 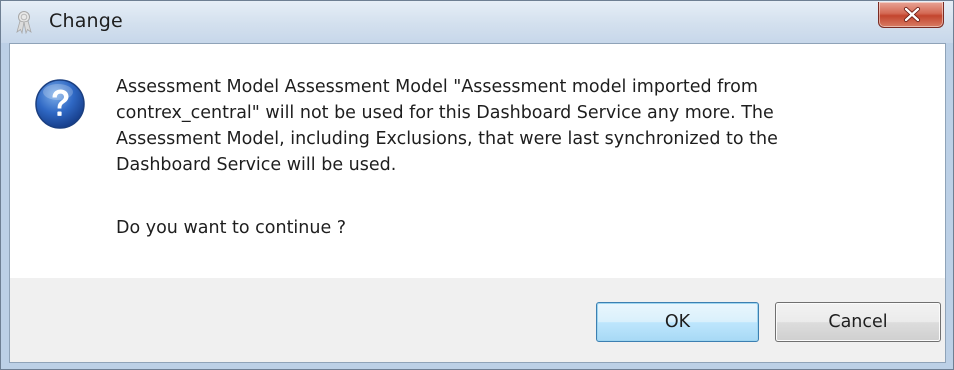 I want to click on title-bar: Change, so click(x=477, y=22).